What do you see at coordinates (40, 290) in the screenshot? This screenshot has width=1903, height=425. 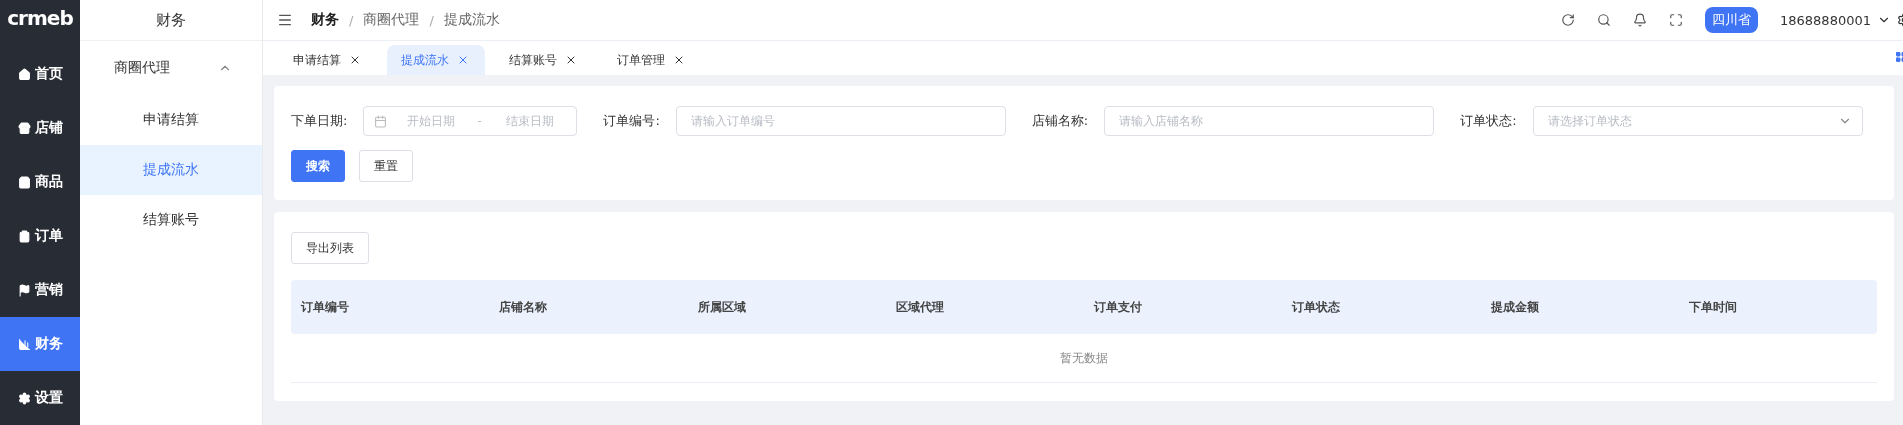 I see `nav-item: 营销` at bounding box center [40, 290].